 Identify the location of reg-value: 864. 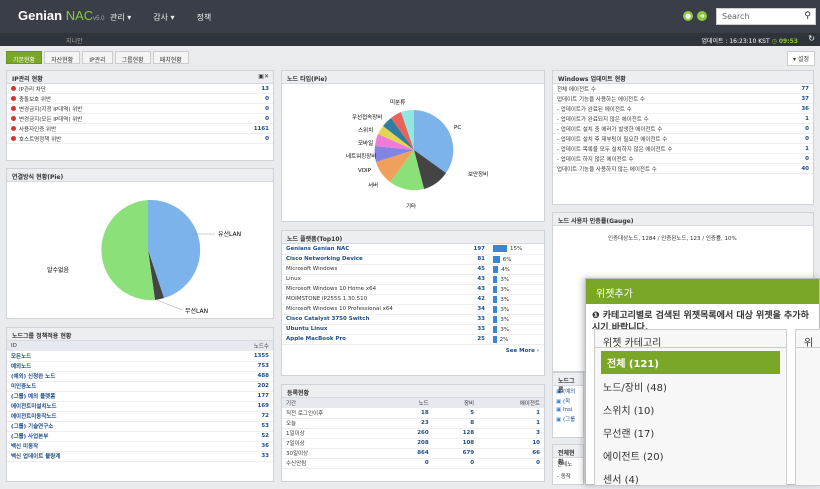
(410, 453).